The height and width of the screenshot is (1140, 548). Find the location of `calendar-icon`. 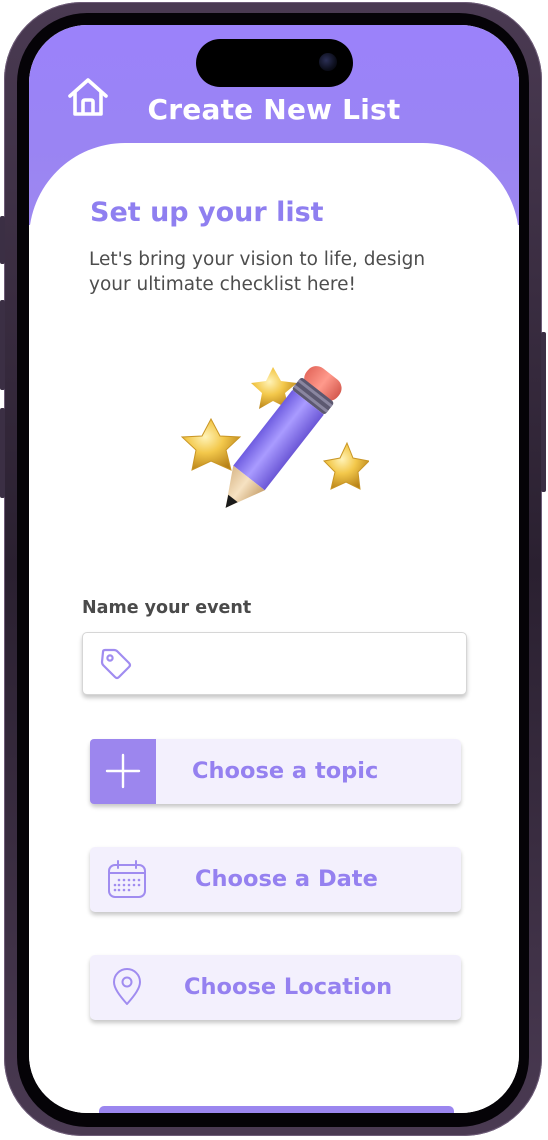

calendar-icon is located at coordinates (127, 879).